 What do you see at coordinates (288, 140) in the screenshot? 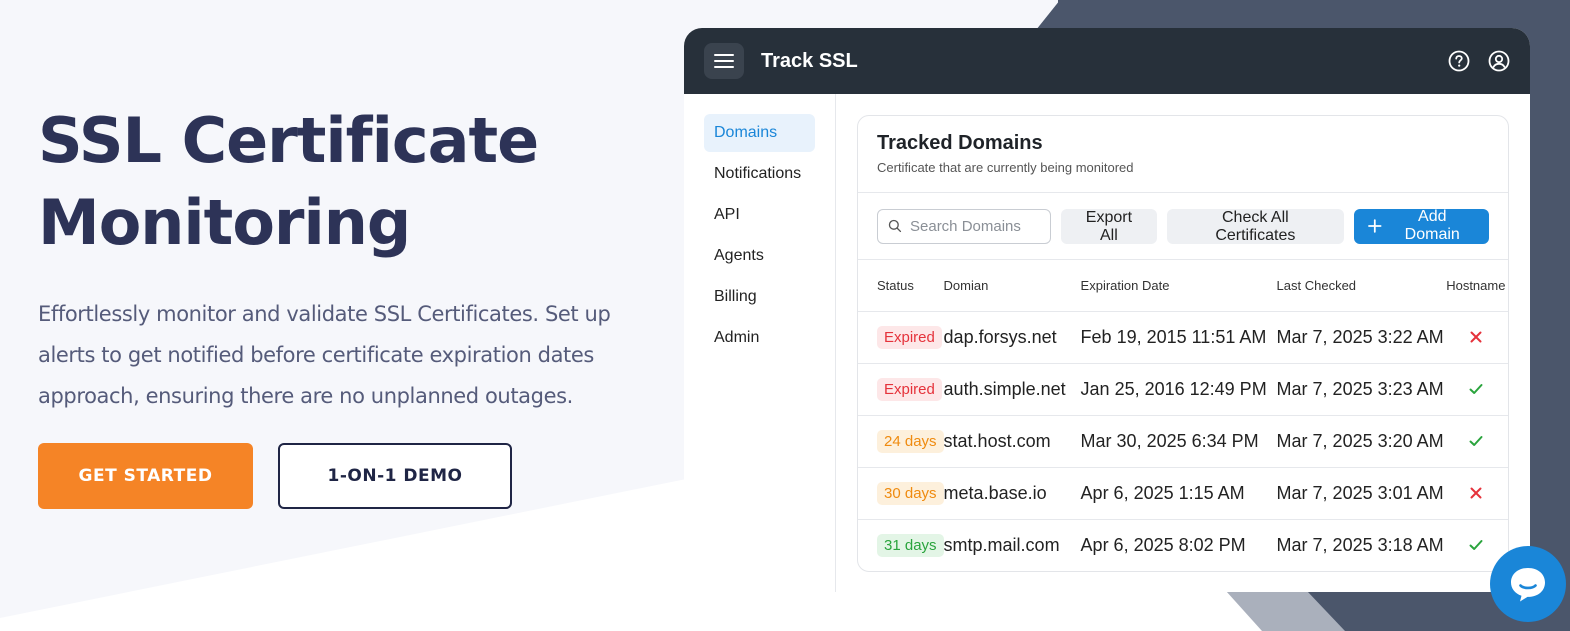
I see `hero-title-line1: SSL Certificate` at bounding box center [288, 140].